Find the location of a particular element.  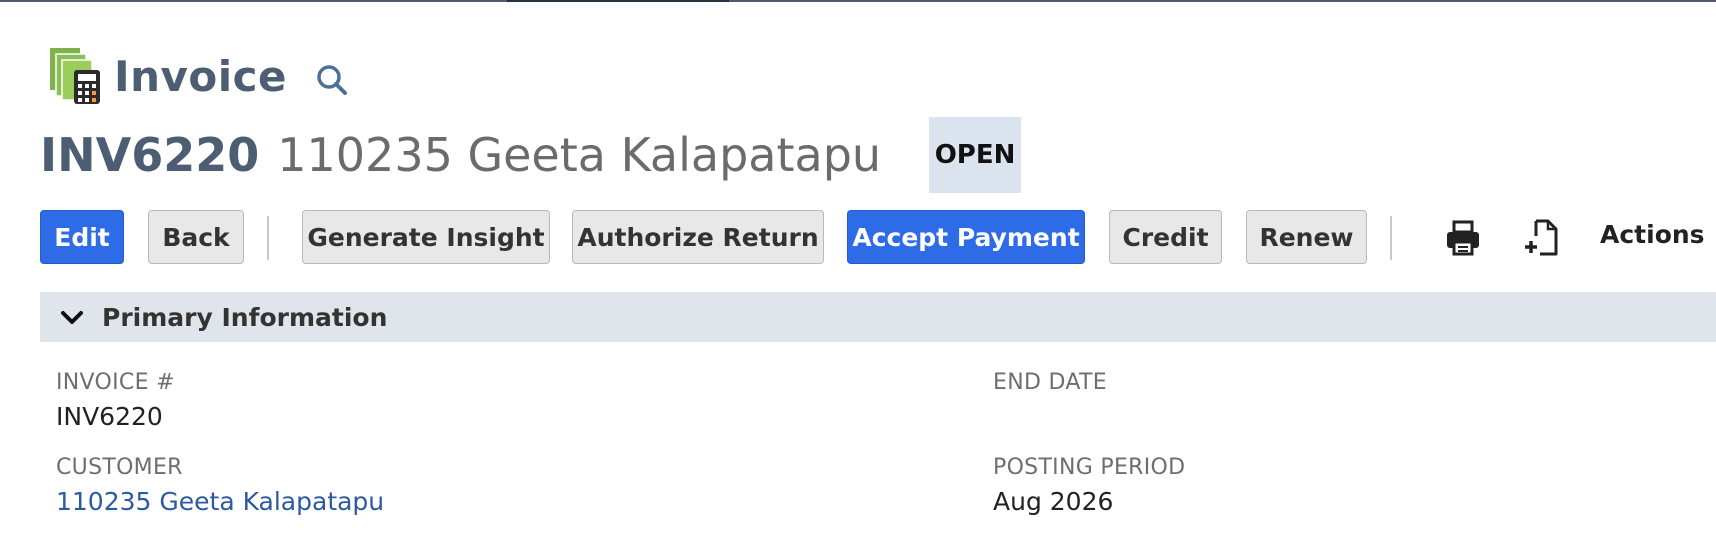

invoice-calculator-icon is located at coordinates (75, 76).